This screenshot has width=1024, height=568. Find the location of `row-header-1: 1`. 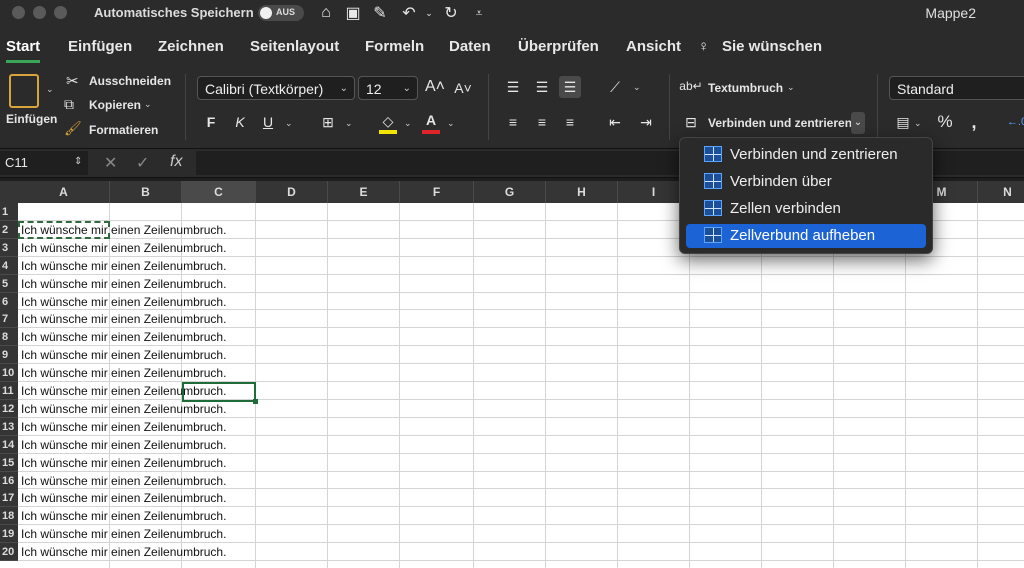

row-header-1: 1 is located at coordinates (9, 212).